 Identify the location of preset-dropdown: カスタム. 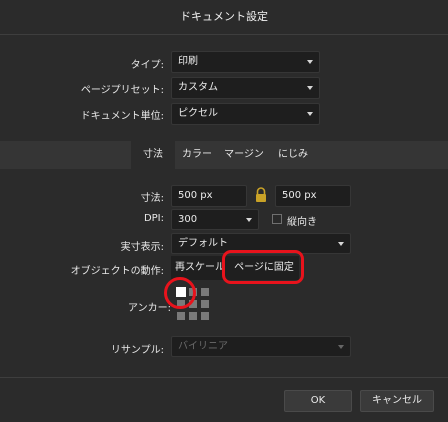
(245, 88).